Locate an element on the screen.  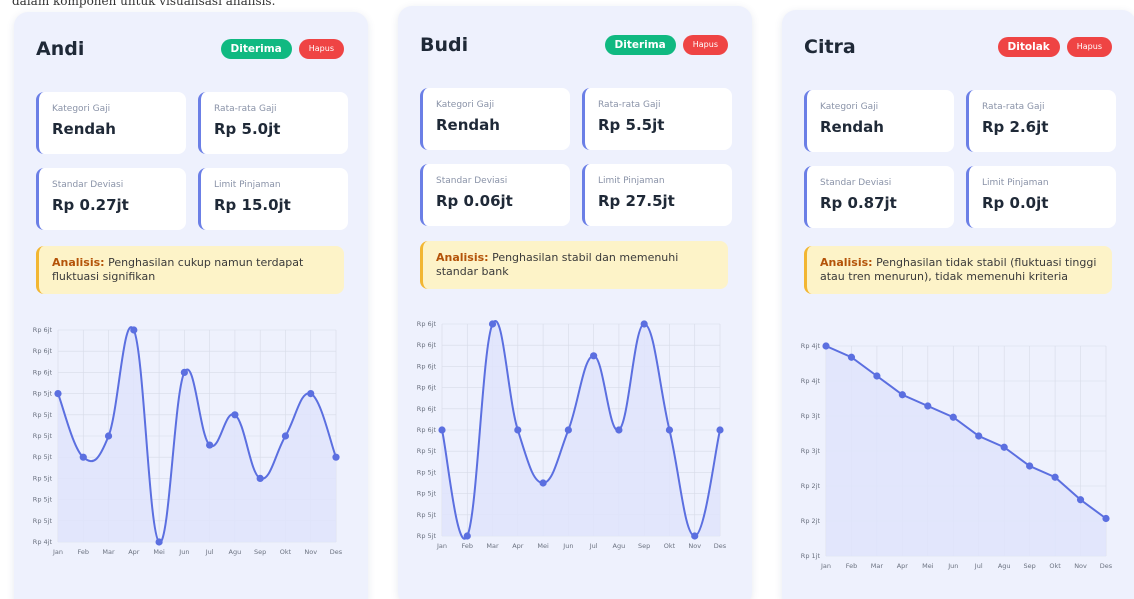
series-area is located at coordinates (197, 435).